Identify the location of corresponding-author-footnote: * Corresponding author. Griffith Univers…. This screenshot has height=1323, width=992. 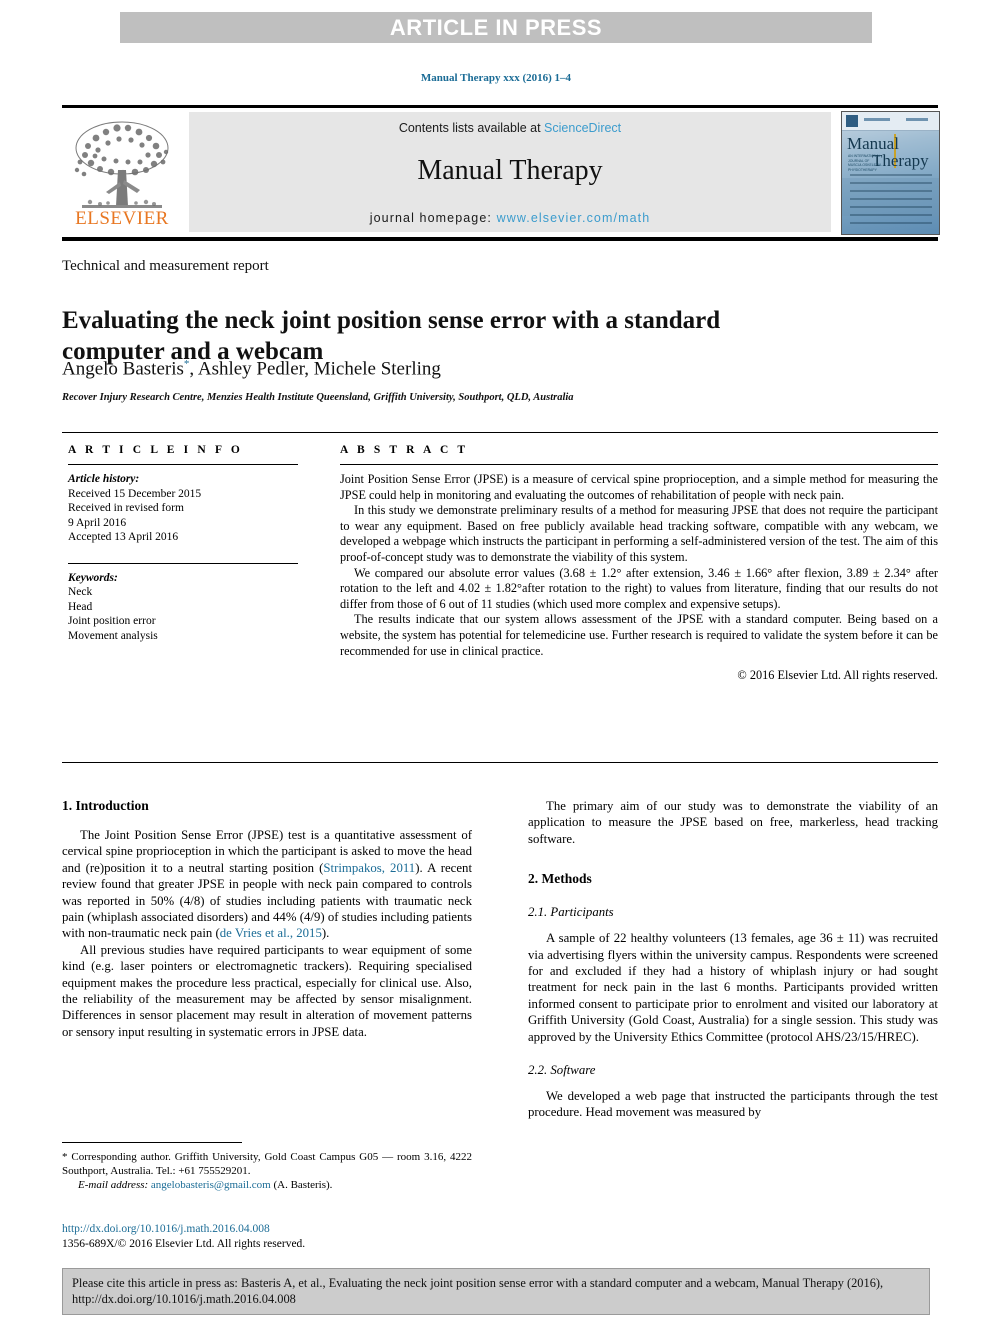
(267, 1171).